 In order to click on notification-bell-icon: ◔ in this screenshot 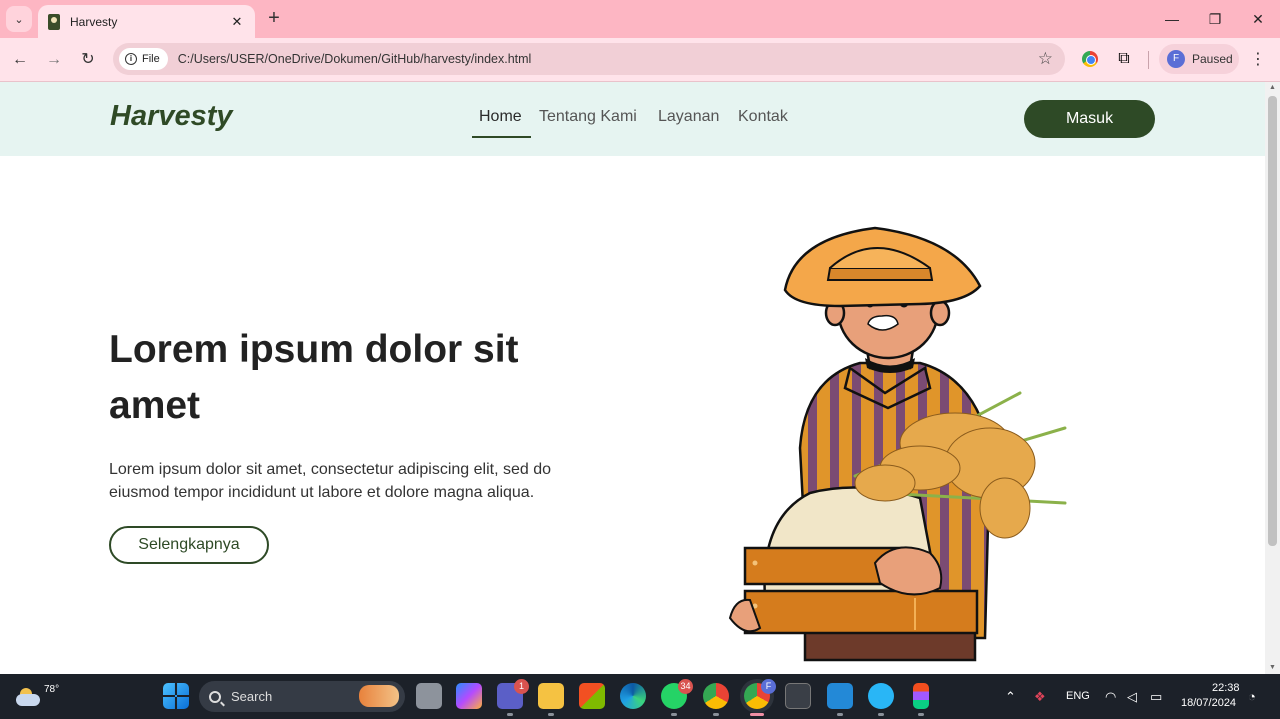, I will do `click(1252, 696)`.